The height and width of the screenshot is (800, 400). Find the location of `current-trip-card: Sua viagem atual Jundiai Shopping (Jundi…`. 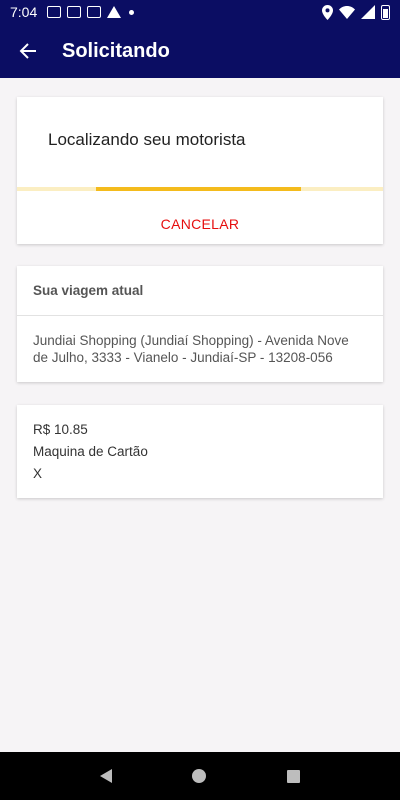

current-trip-card: Sua viagem atual Jundiai Shopping (Jundi… is located at coordinates (200, 324).